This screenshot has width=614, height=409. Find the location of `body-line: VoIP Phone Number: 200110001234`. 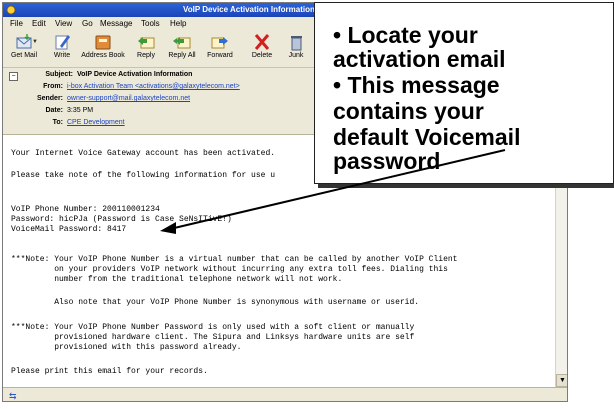

body-line: VoIP Phone Number: 200110001234 is located at coordinates (85, 209).